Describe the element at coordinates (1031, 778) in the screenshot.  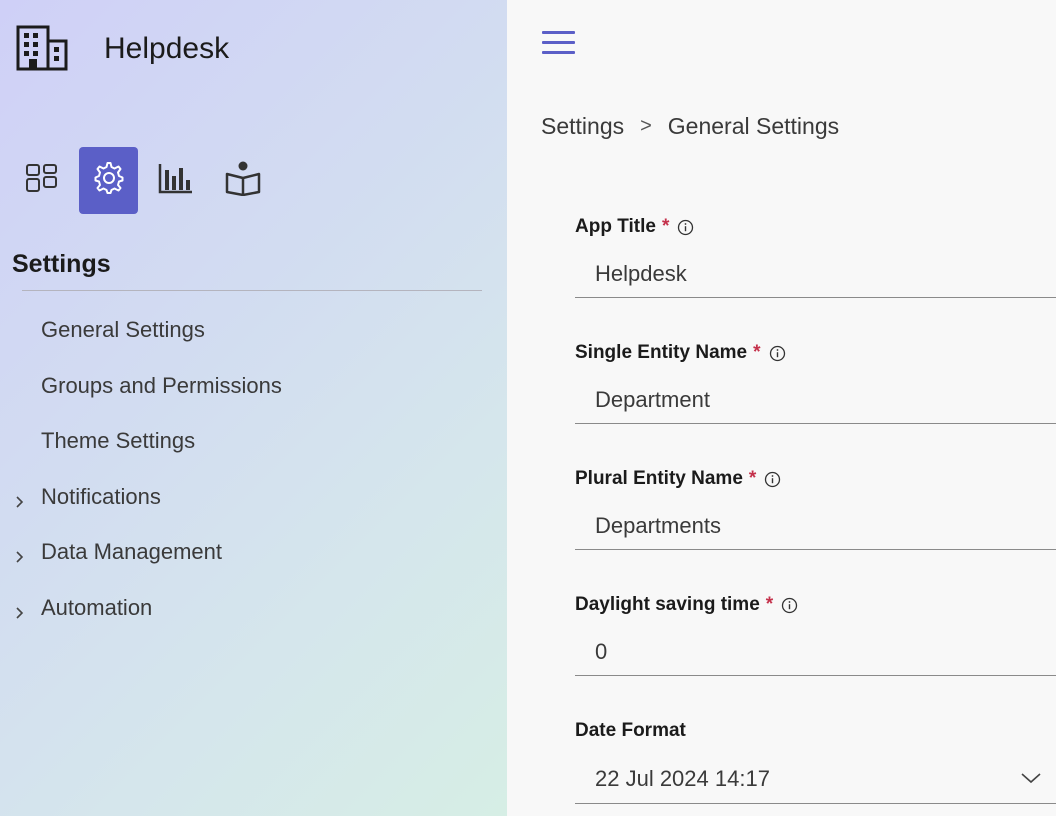
I see `chevron-down-icon` at that location.